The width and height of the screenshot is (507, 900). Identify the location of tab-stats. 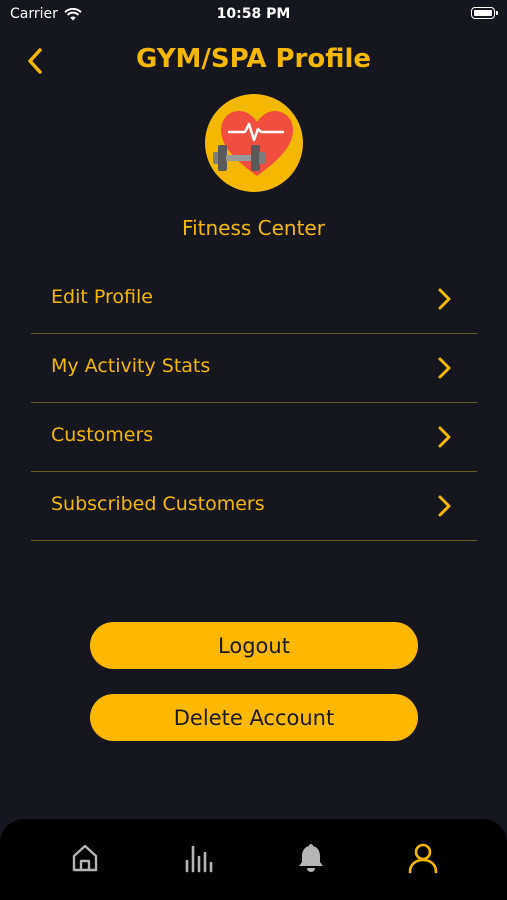
(198, 858).